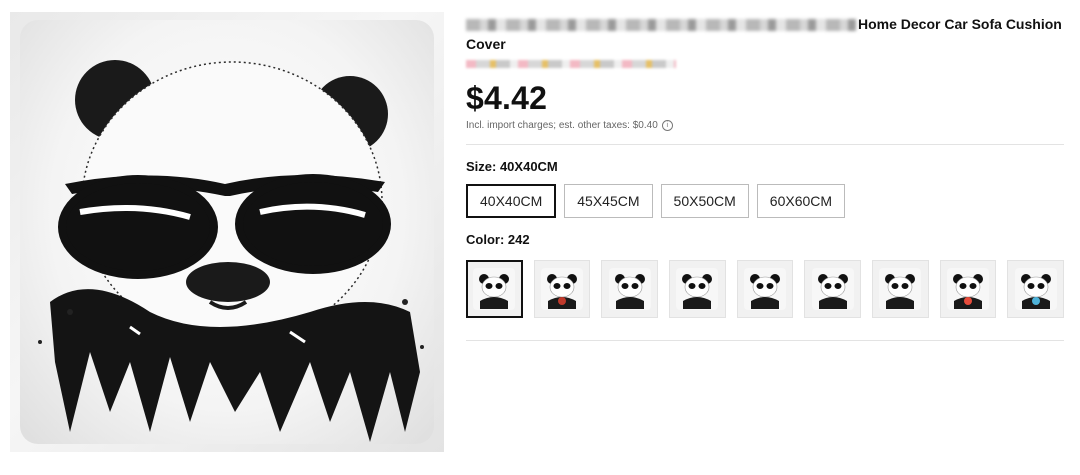 This screenshot has width=1080, height=475. I want to click on product-price: $4.42, so click(507, 98).